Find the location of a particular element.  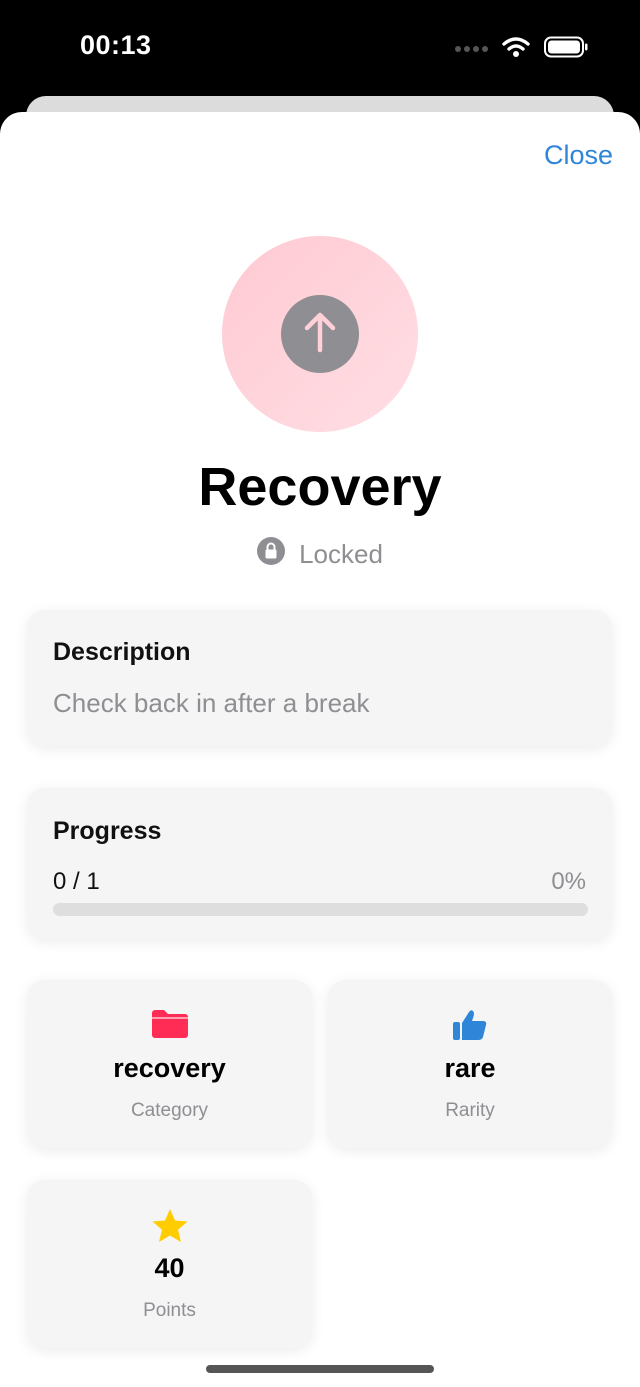

category-value: recovery is located at coordinates (169, 1068).